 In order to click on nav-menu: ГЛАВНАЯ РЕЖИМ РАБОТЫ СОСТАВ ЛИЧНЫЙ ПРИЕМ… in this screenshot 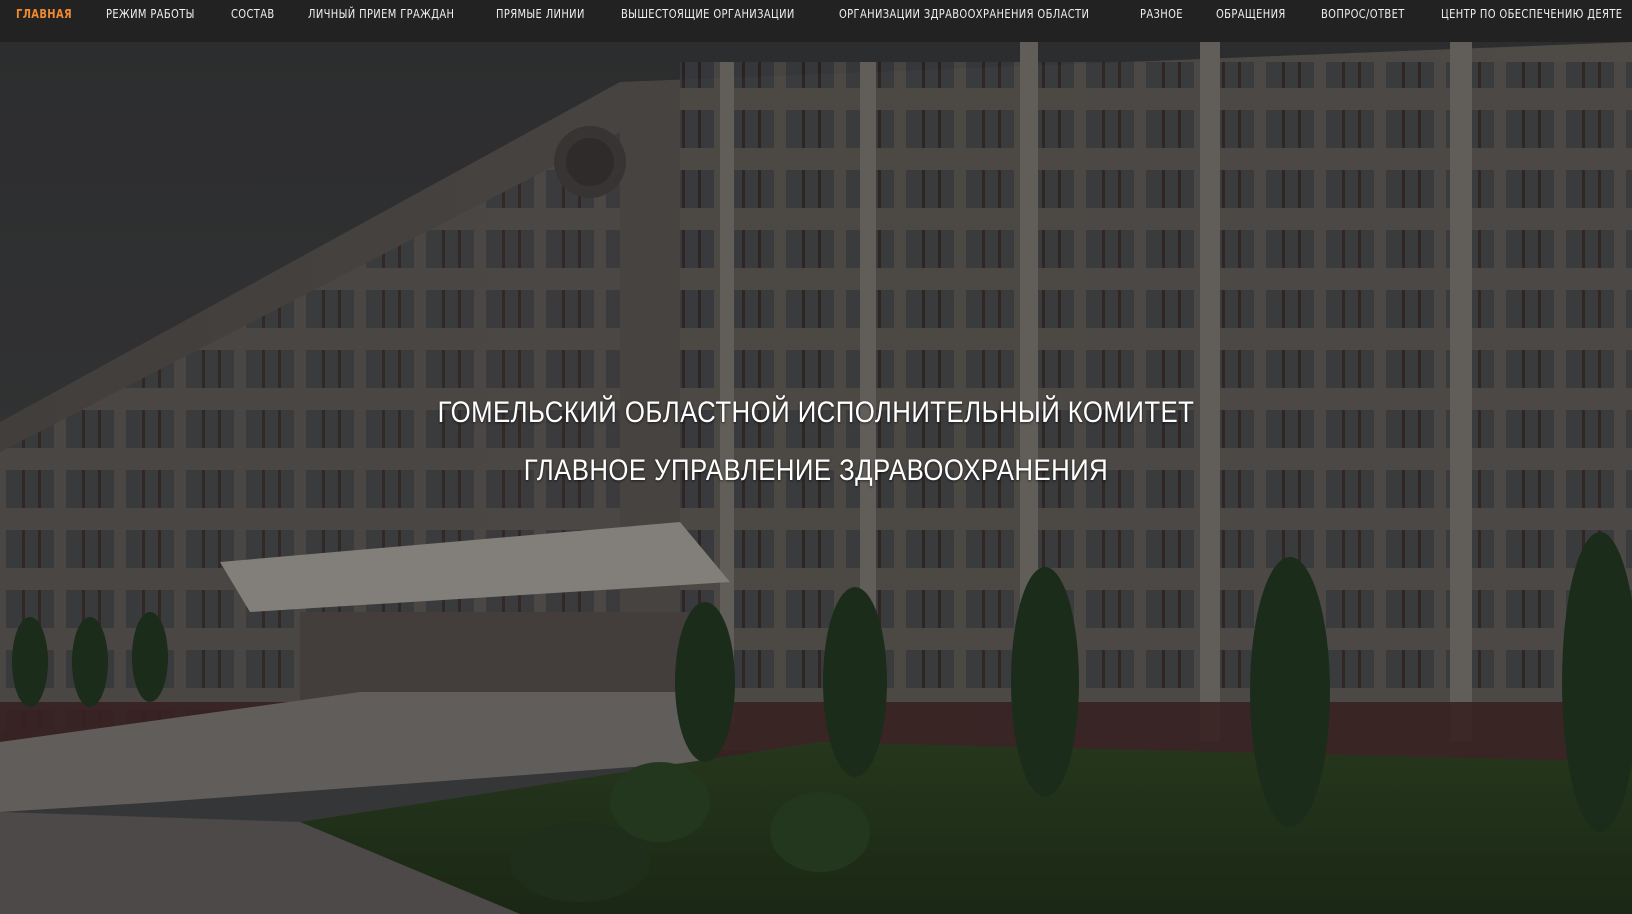, I will do `click(816, 14)`.